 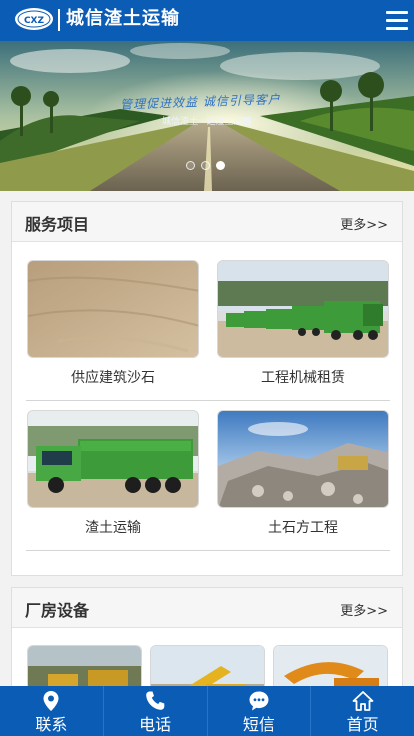 I want to click on service-card-machinery: 工程机械租赁, so click(x=303, y=323).